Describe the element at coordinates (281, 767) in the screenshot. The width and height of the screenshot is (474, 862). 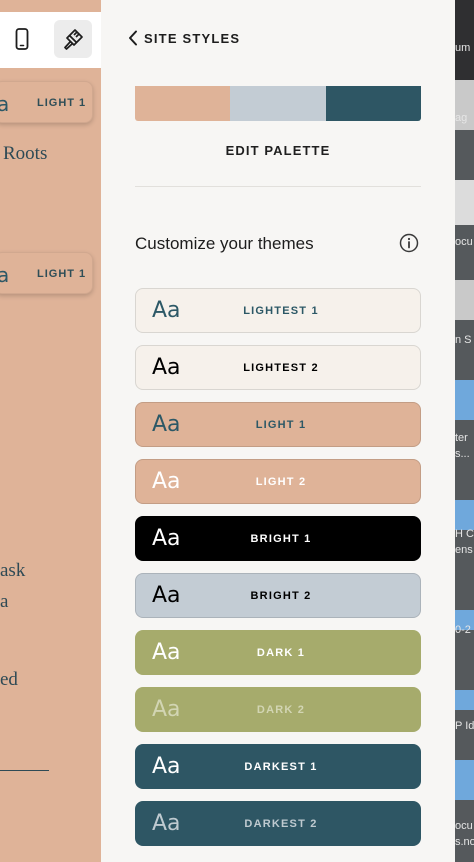
I see `theme-name: DARKEST 1` at that location.